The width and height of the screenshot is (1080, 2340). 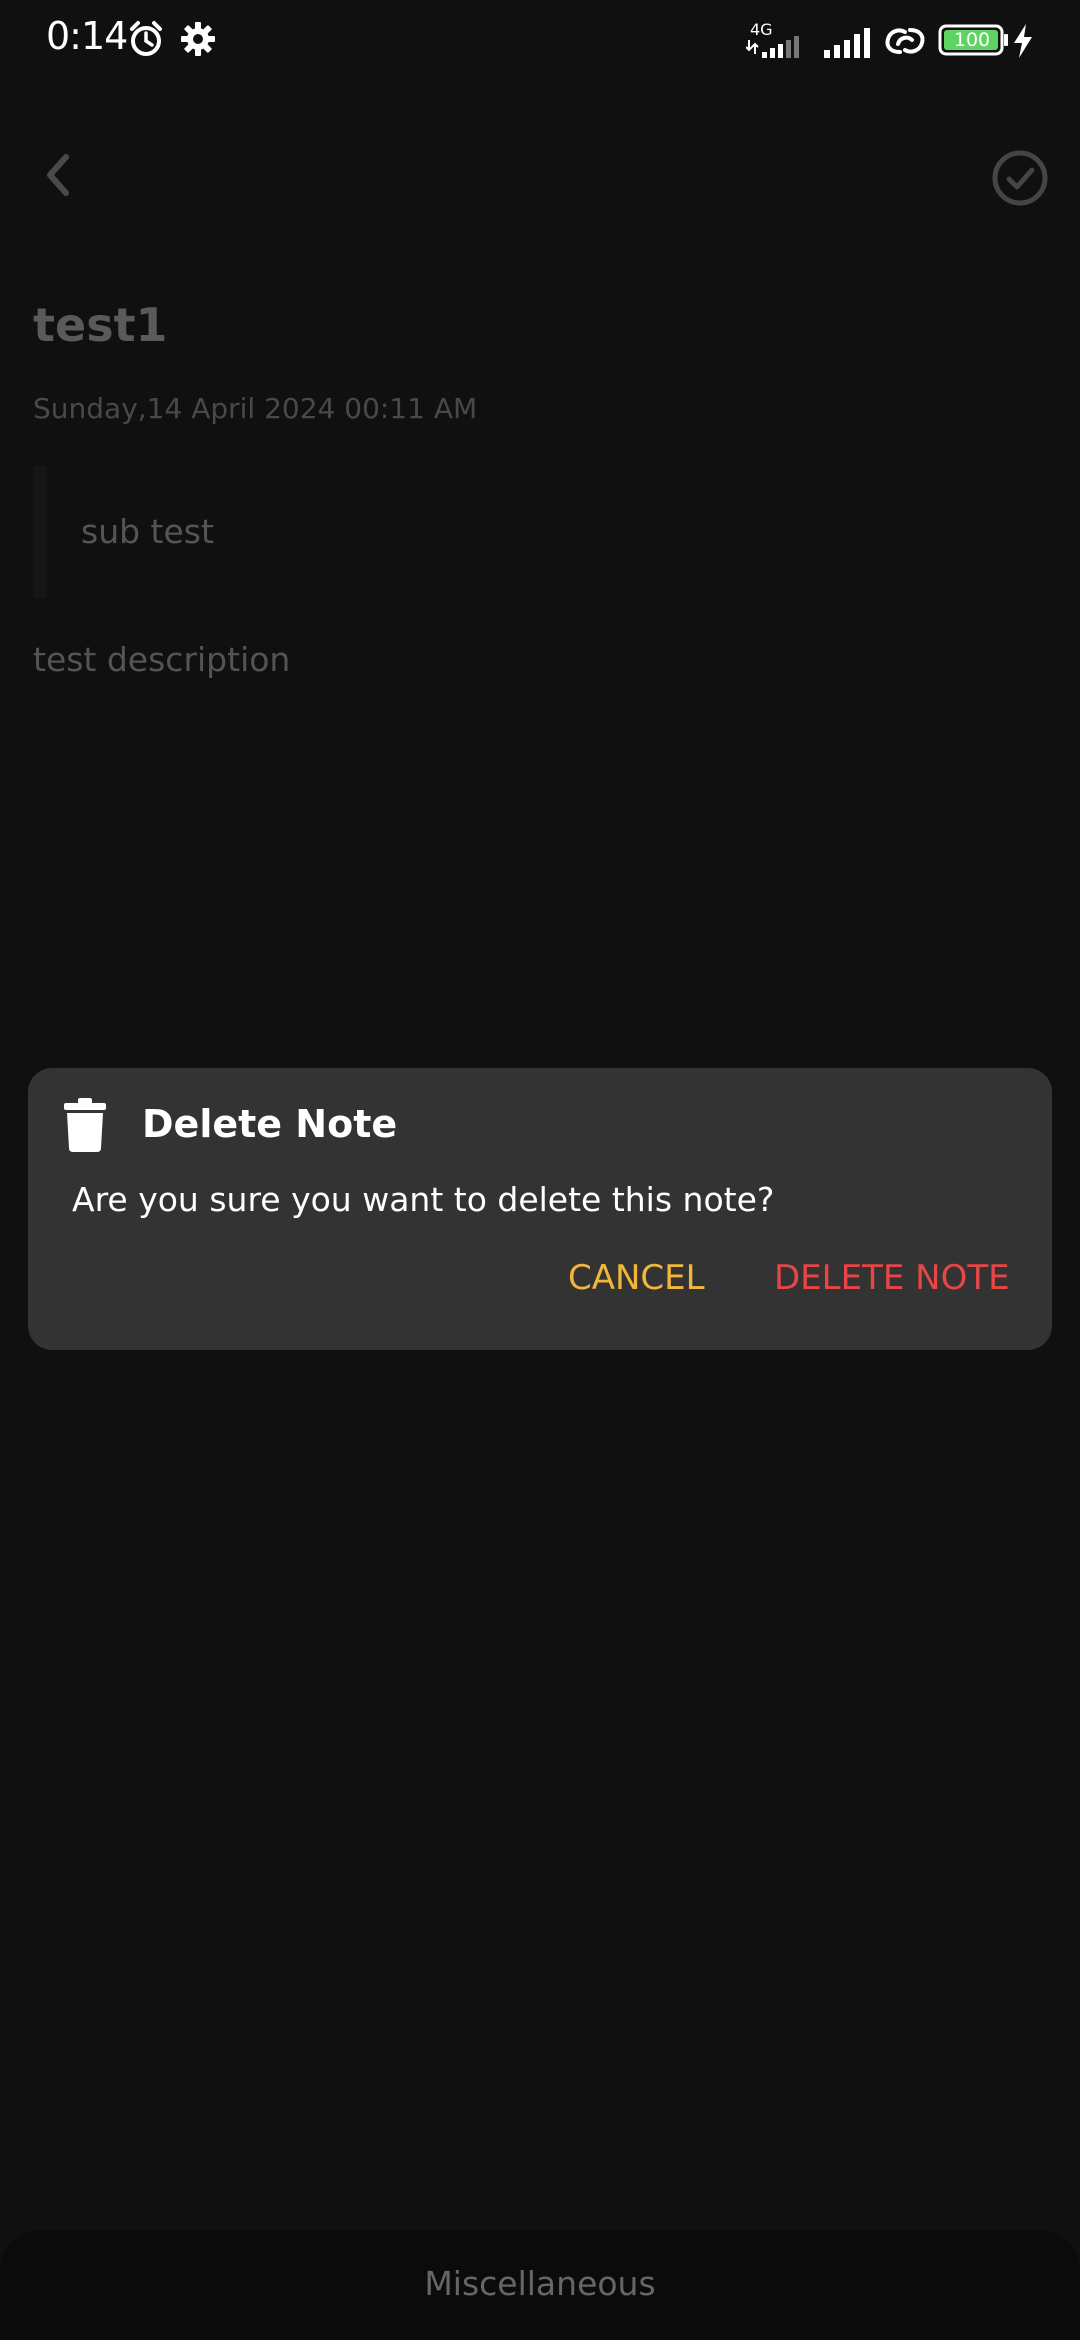 I want to click on category-bar: Miscellaneous, so click(x=540, y=2285).